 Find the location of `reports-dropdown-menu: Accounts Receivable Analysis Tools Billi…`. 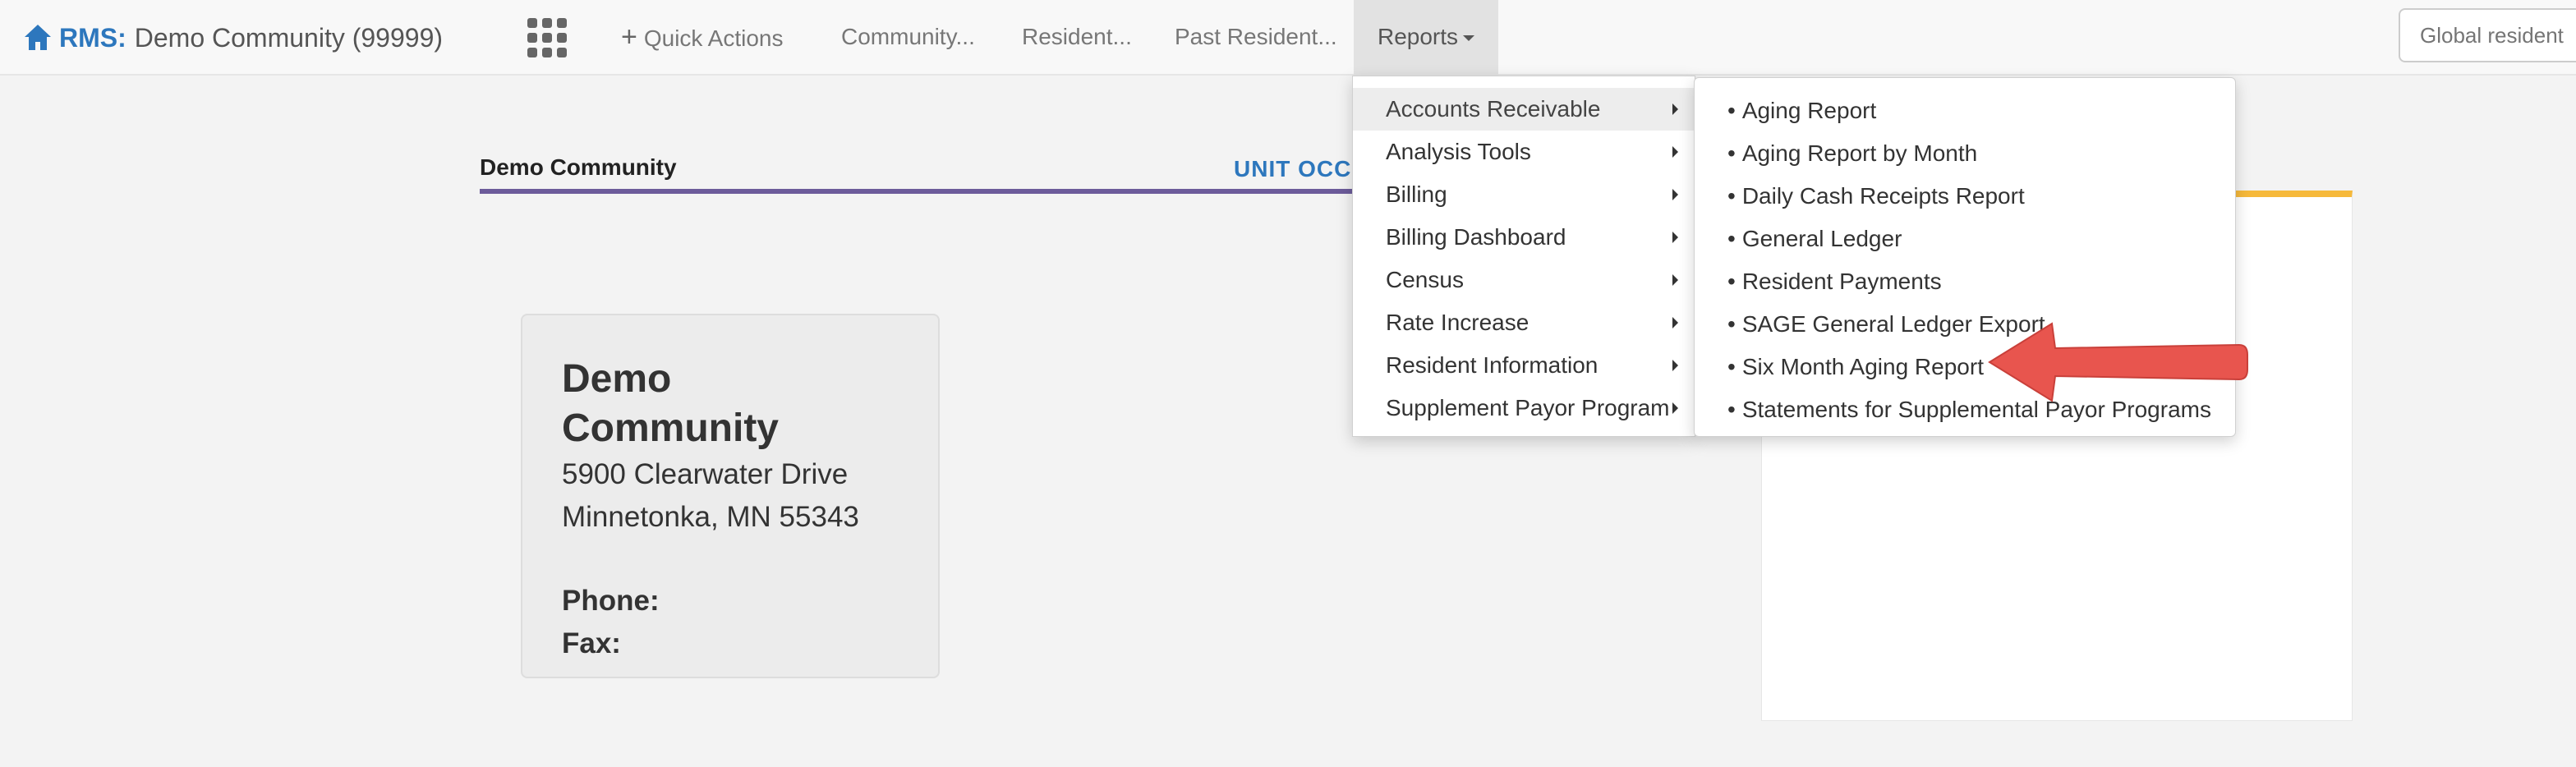

reports-dropdown-menu: Accounts Receivable Analysis Tools Billi… is located at coordinates (1523, 256).